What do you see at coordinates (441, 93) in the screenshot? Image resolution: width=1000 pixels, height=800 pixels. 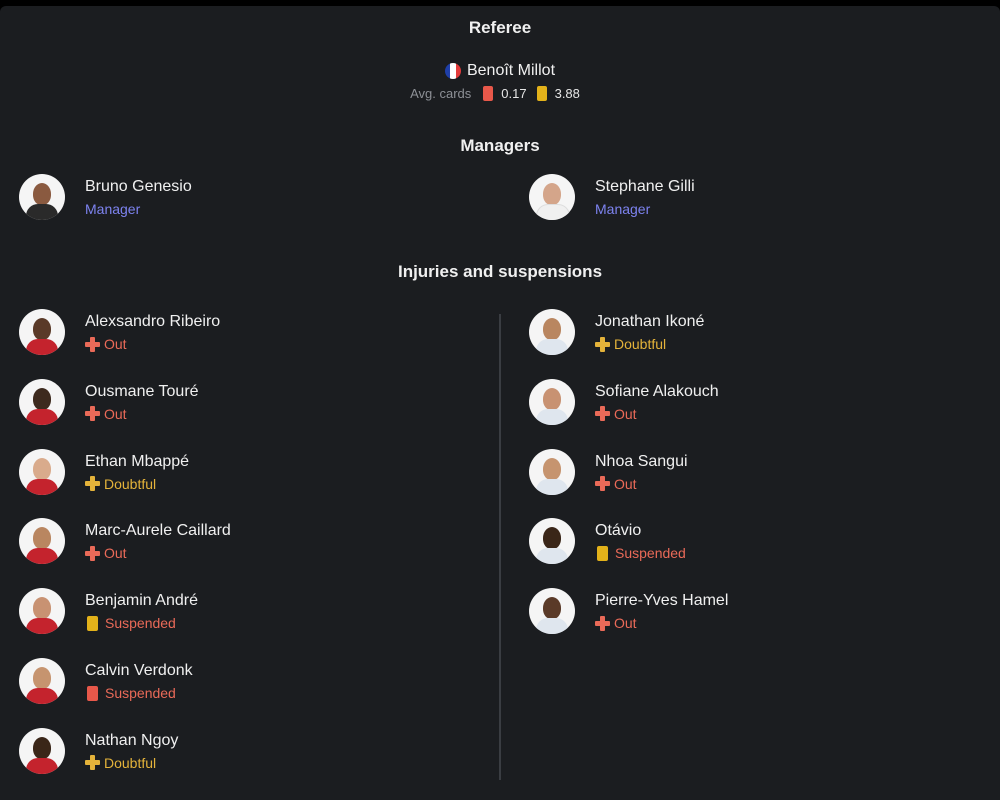 I see `avg-cards-label: Avg. cards` at bounding box center [441, 93].